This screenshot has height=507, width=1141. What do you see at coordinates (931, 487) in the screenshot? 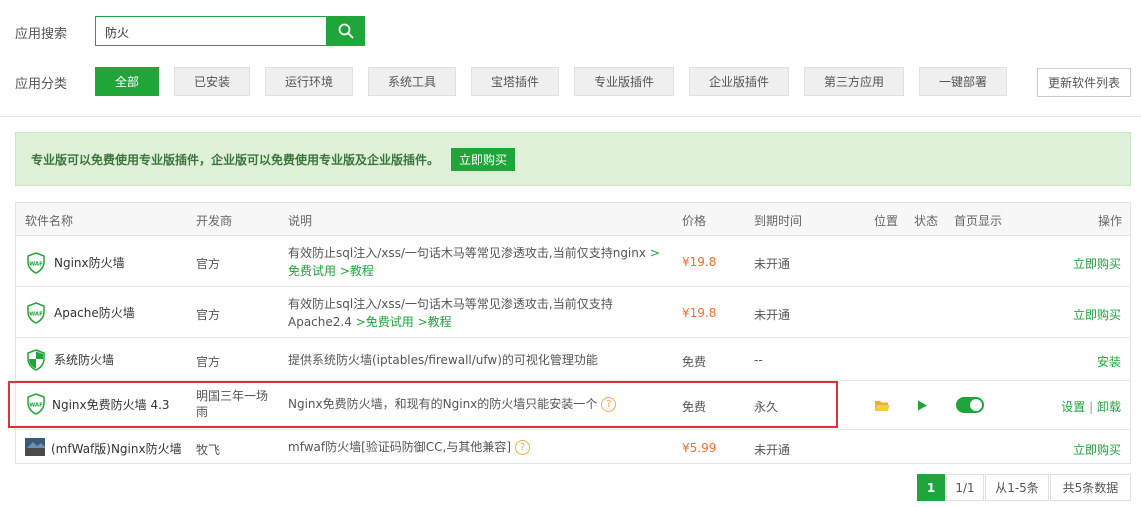
I see `page-current: 1` at bounding box center [931, 487].